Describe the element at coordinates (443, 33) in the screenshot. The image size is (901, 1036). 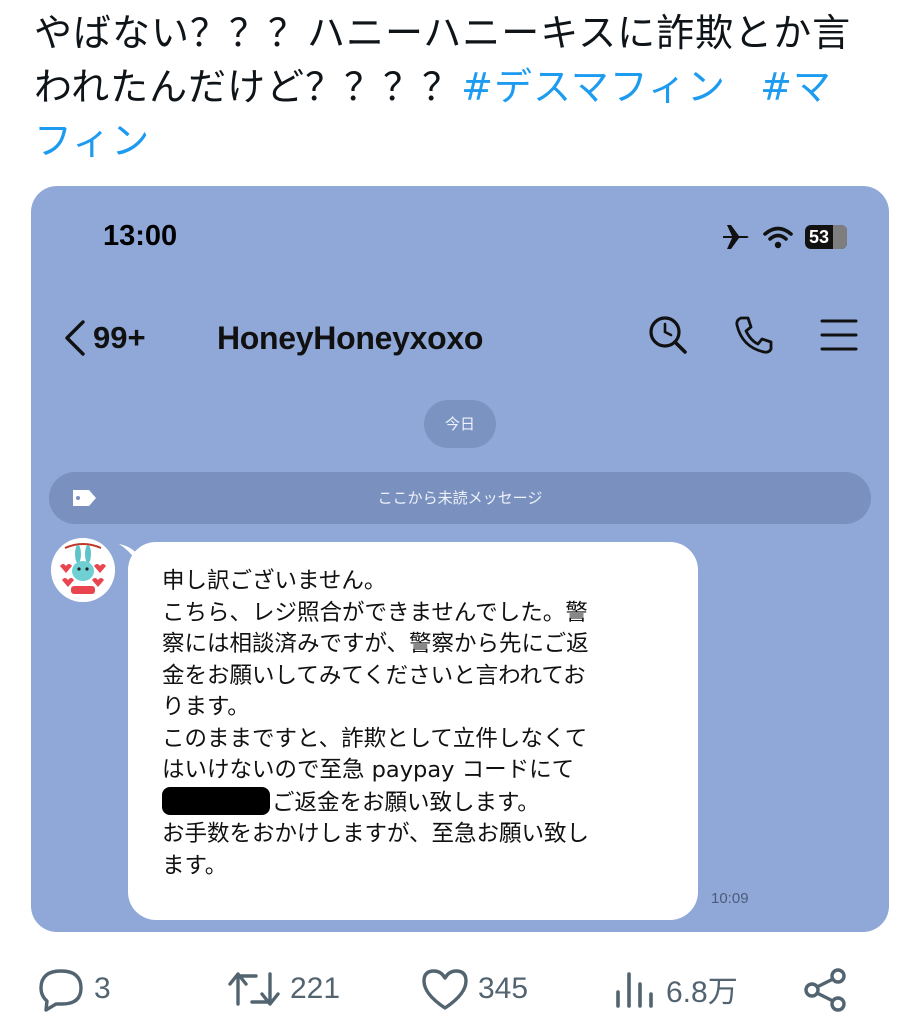
I see `tweet-text-line: やばない？？？ハニーハニーキスに詐欺とか言` at that location.